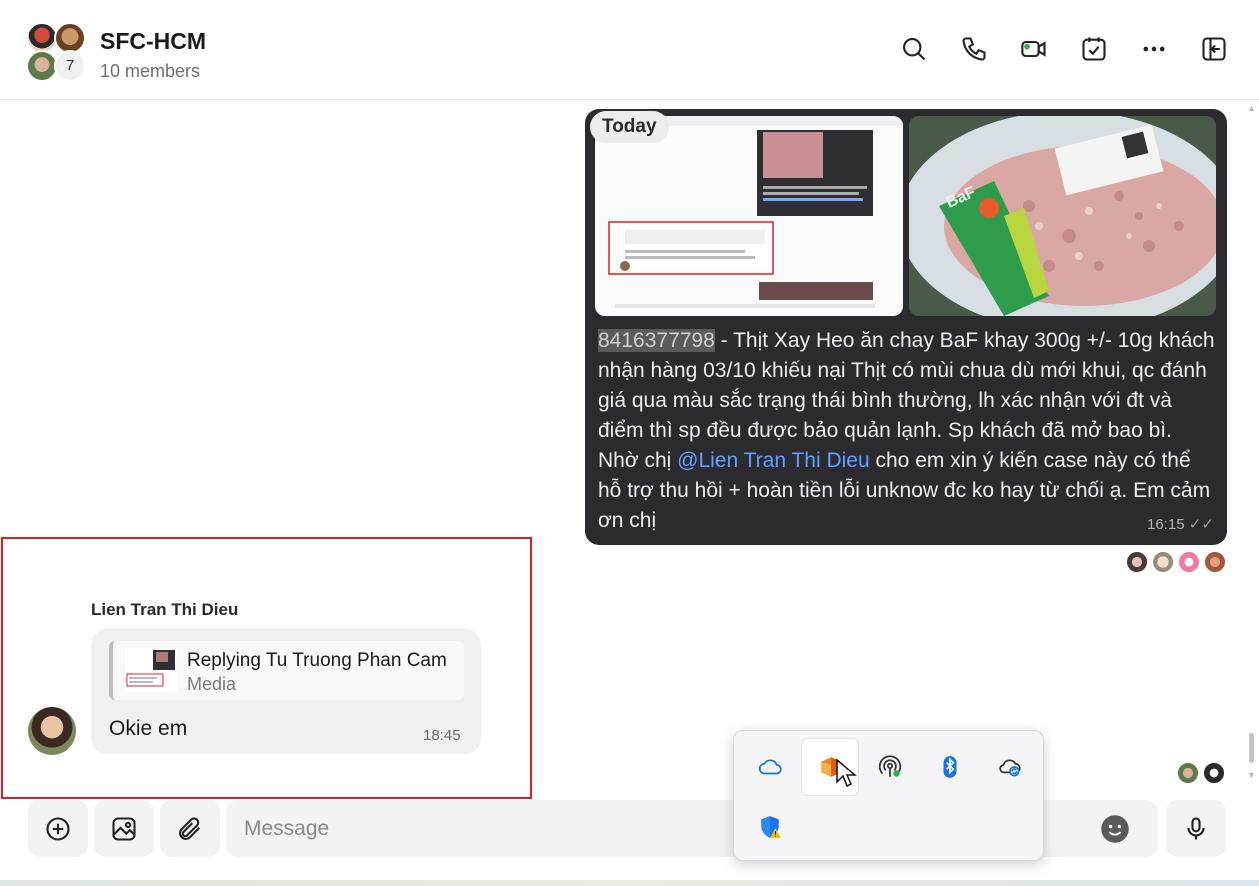  I want to click on cloud-sync-icon, so click(1010, 767).